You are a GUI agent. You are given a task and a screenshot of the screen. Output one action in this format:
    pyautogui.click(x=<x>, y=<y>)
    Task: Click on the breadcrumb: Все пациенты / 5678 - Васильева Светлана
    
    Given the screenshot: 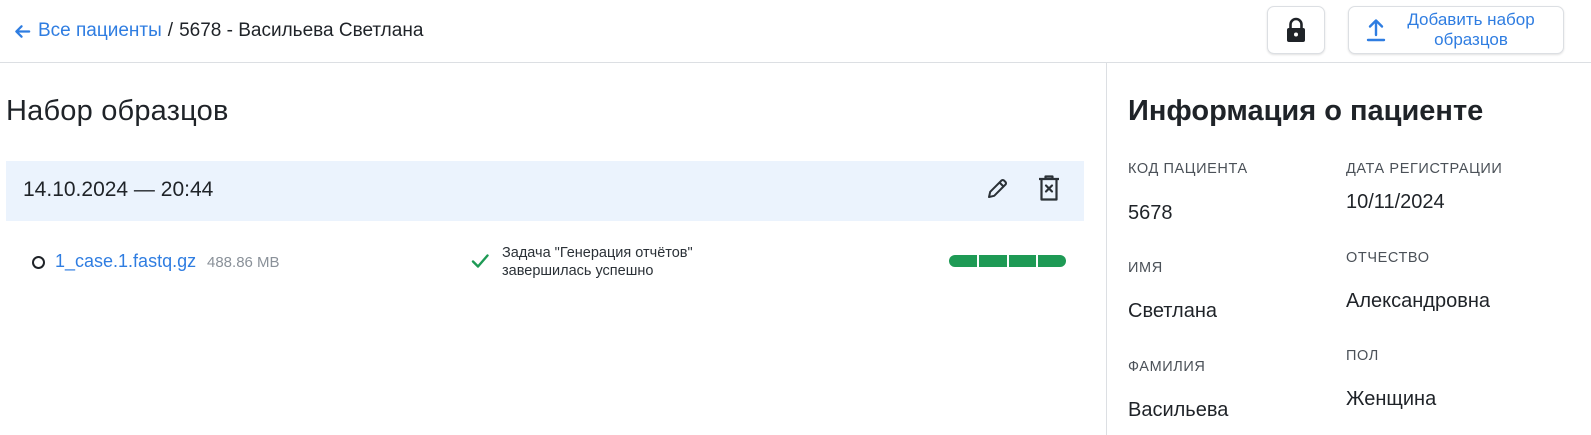 What is the action you would take?
    pyautogui.click(x=218, y=31)
    